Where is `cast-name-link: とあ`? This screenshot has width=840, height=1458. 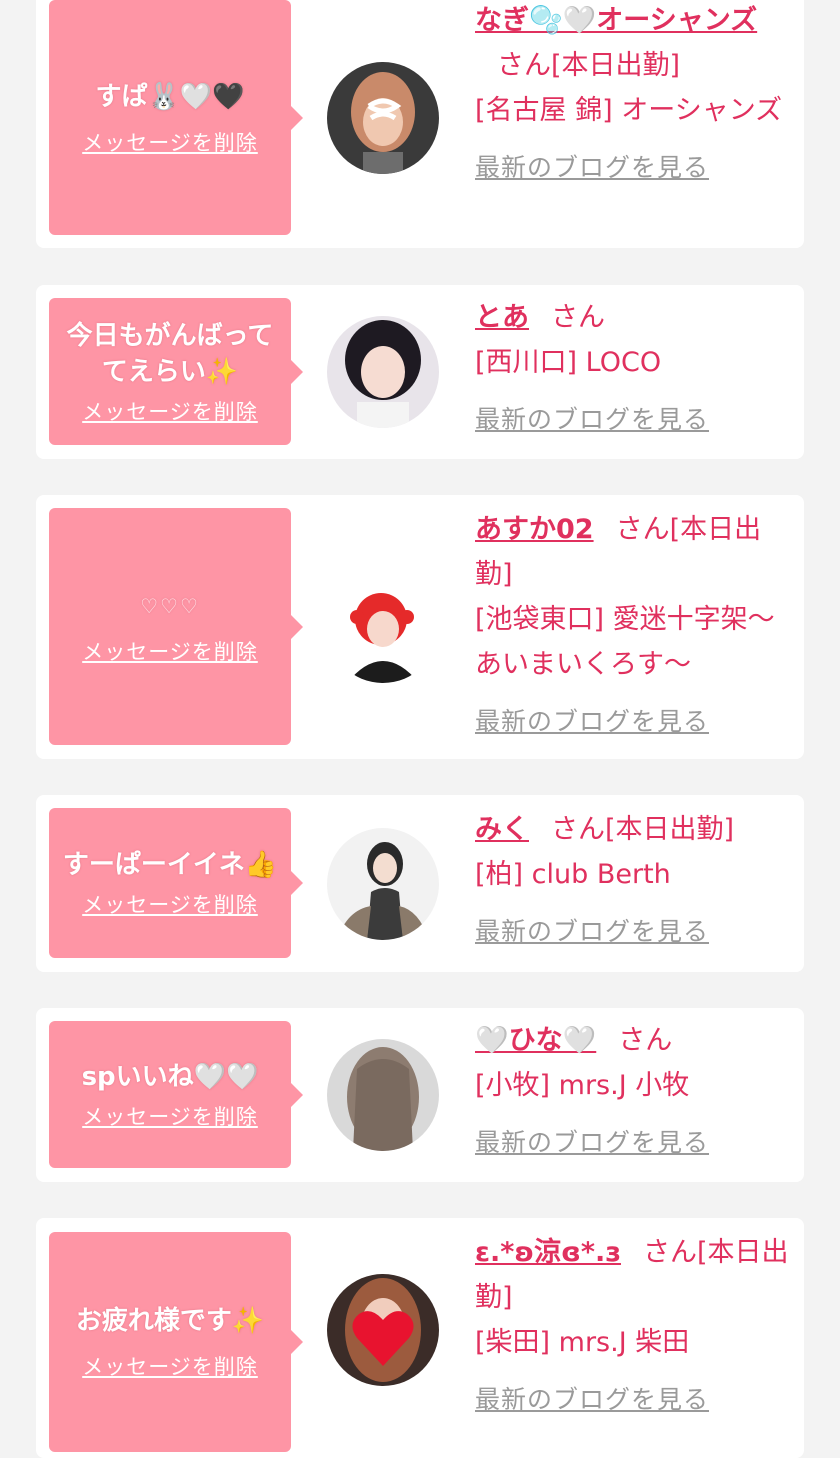
cast-name-link: とあ is located at coordinates (502, 317).